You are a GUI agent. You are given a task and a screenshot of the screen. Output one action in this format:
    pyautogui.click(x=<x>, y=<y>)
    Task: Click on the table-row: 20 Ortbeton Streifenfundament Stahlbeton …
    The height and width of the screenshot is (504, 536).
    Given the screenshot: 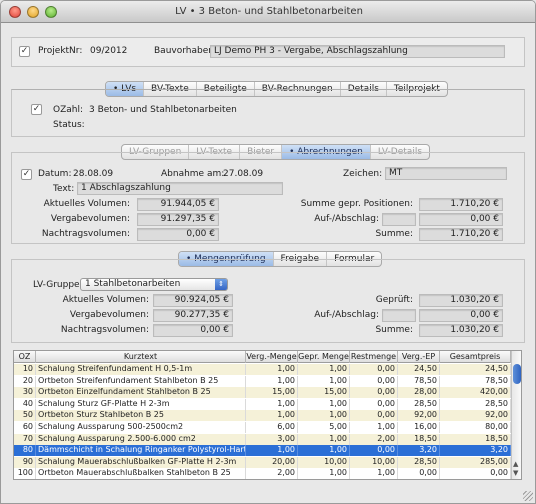 What is the action you would take?
    pyautogui.click(x=262, y=381)
    